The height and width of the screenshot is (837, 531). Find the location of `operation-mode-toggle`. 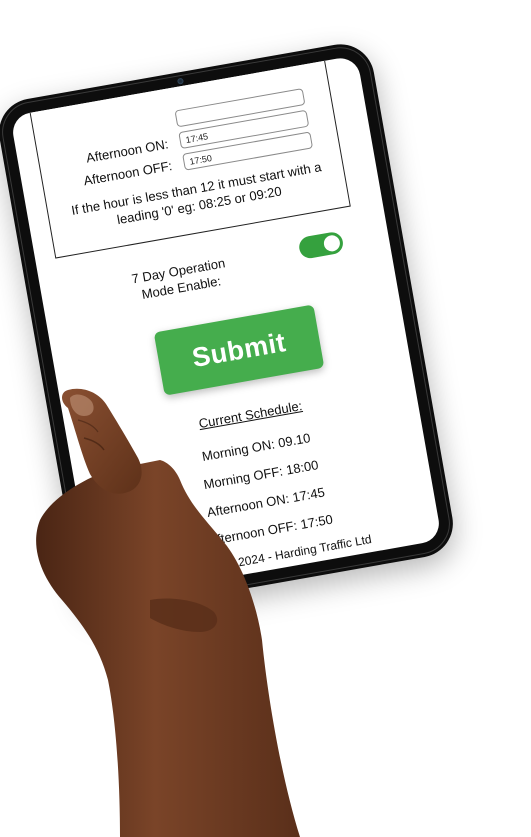

operation-mode-toggle is located at coordinates (321, 245).